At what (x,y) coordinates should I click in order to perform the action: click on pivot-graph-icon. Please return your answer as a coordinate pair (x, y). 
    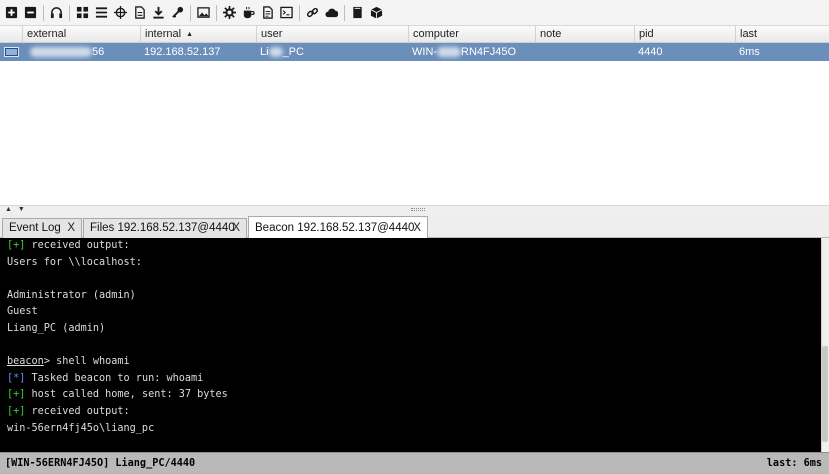
    Looking at the image, I should click on (82, 13).